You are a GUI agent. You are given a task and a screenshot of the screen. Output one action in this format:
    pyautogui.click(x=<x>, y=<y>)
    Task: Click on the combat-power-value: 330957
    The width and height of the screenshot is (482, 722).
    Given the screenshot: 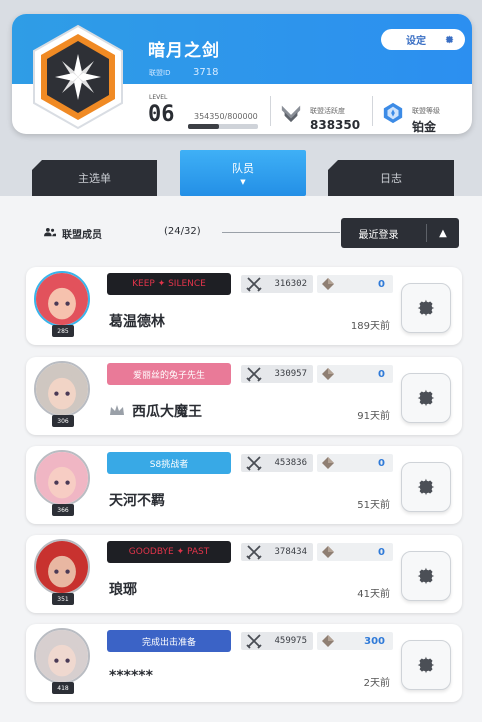 What is the action you would take?
    pyautogui.click(x=290, y=374)
    